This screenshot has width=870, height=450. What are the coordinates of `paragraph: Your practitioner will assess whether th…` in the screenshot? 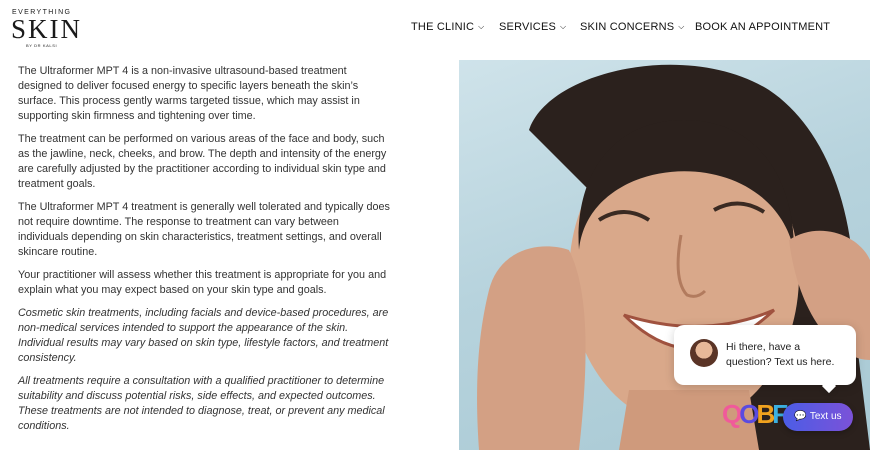 It's located at (202, 282).